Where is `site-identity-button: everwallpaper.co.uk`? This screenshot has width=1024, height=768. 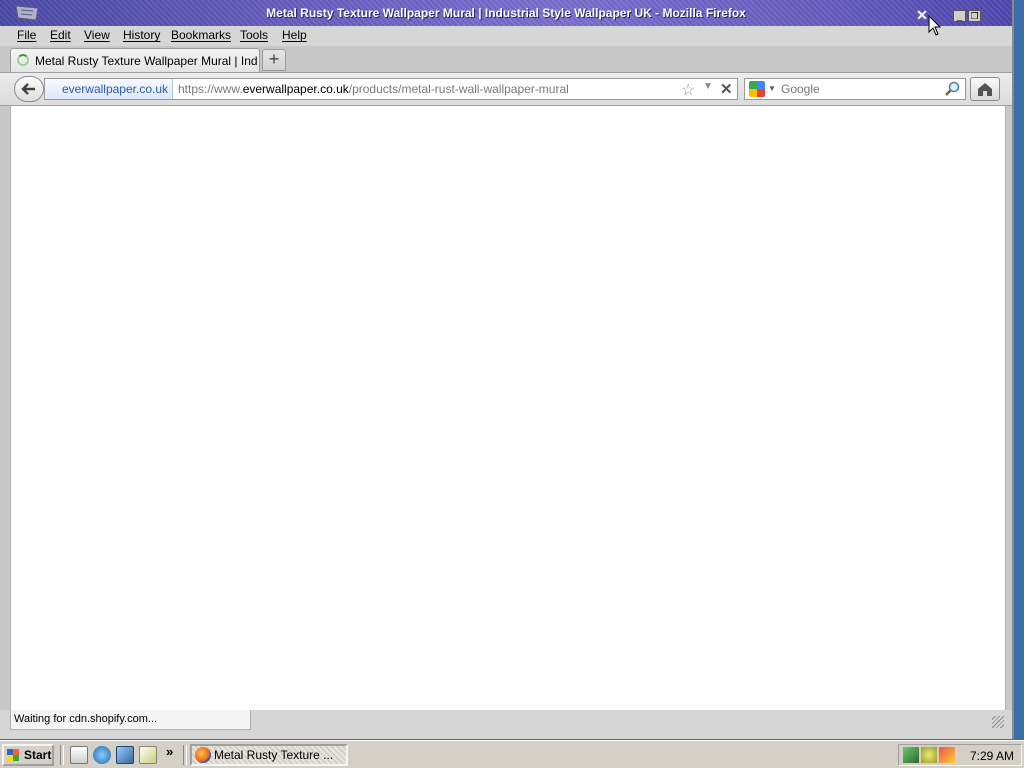
site-identity-button: everwallpaper.co.uk is located at coordinates (109, 89).